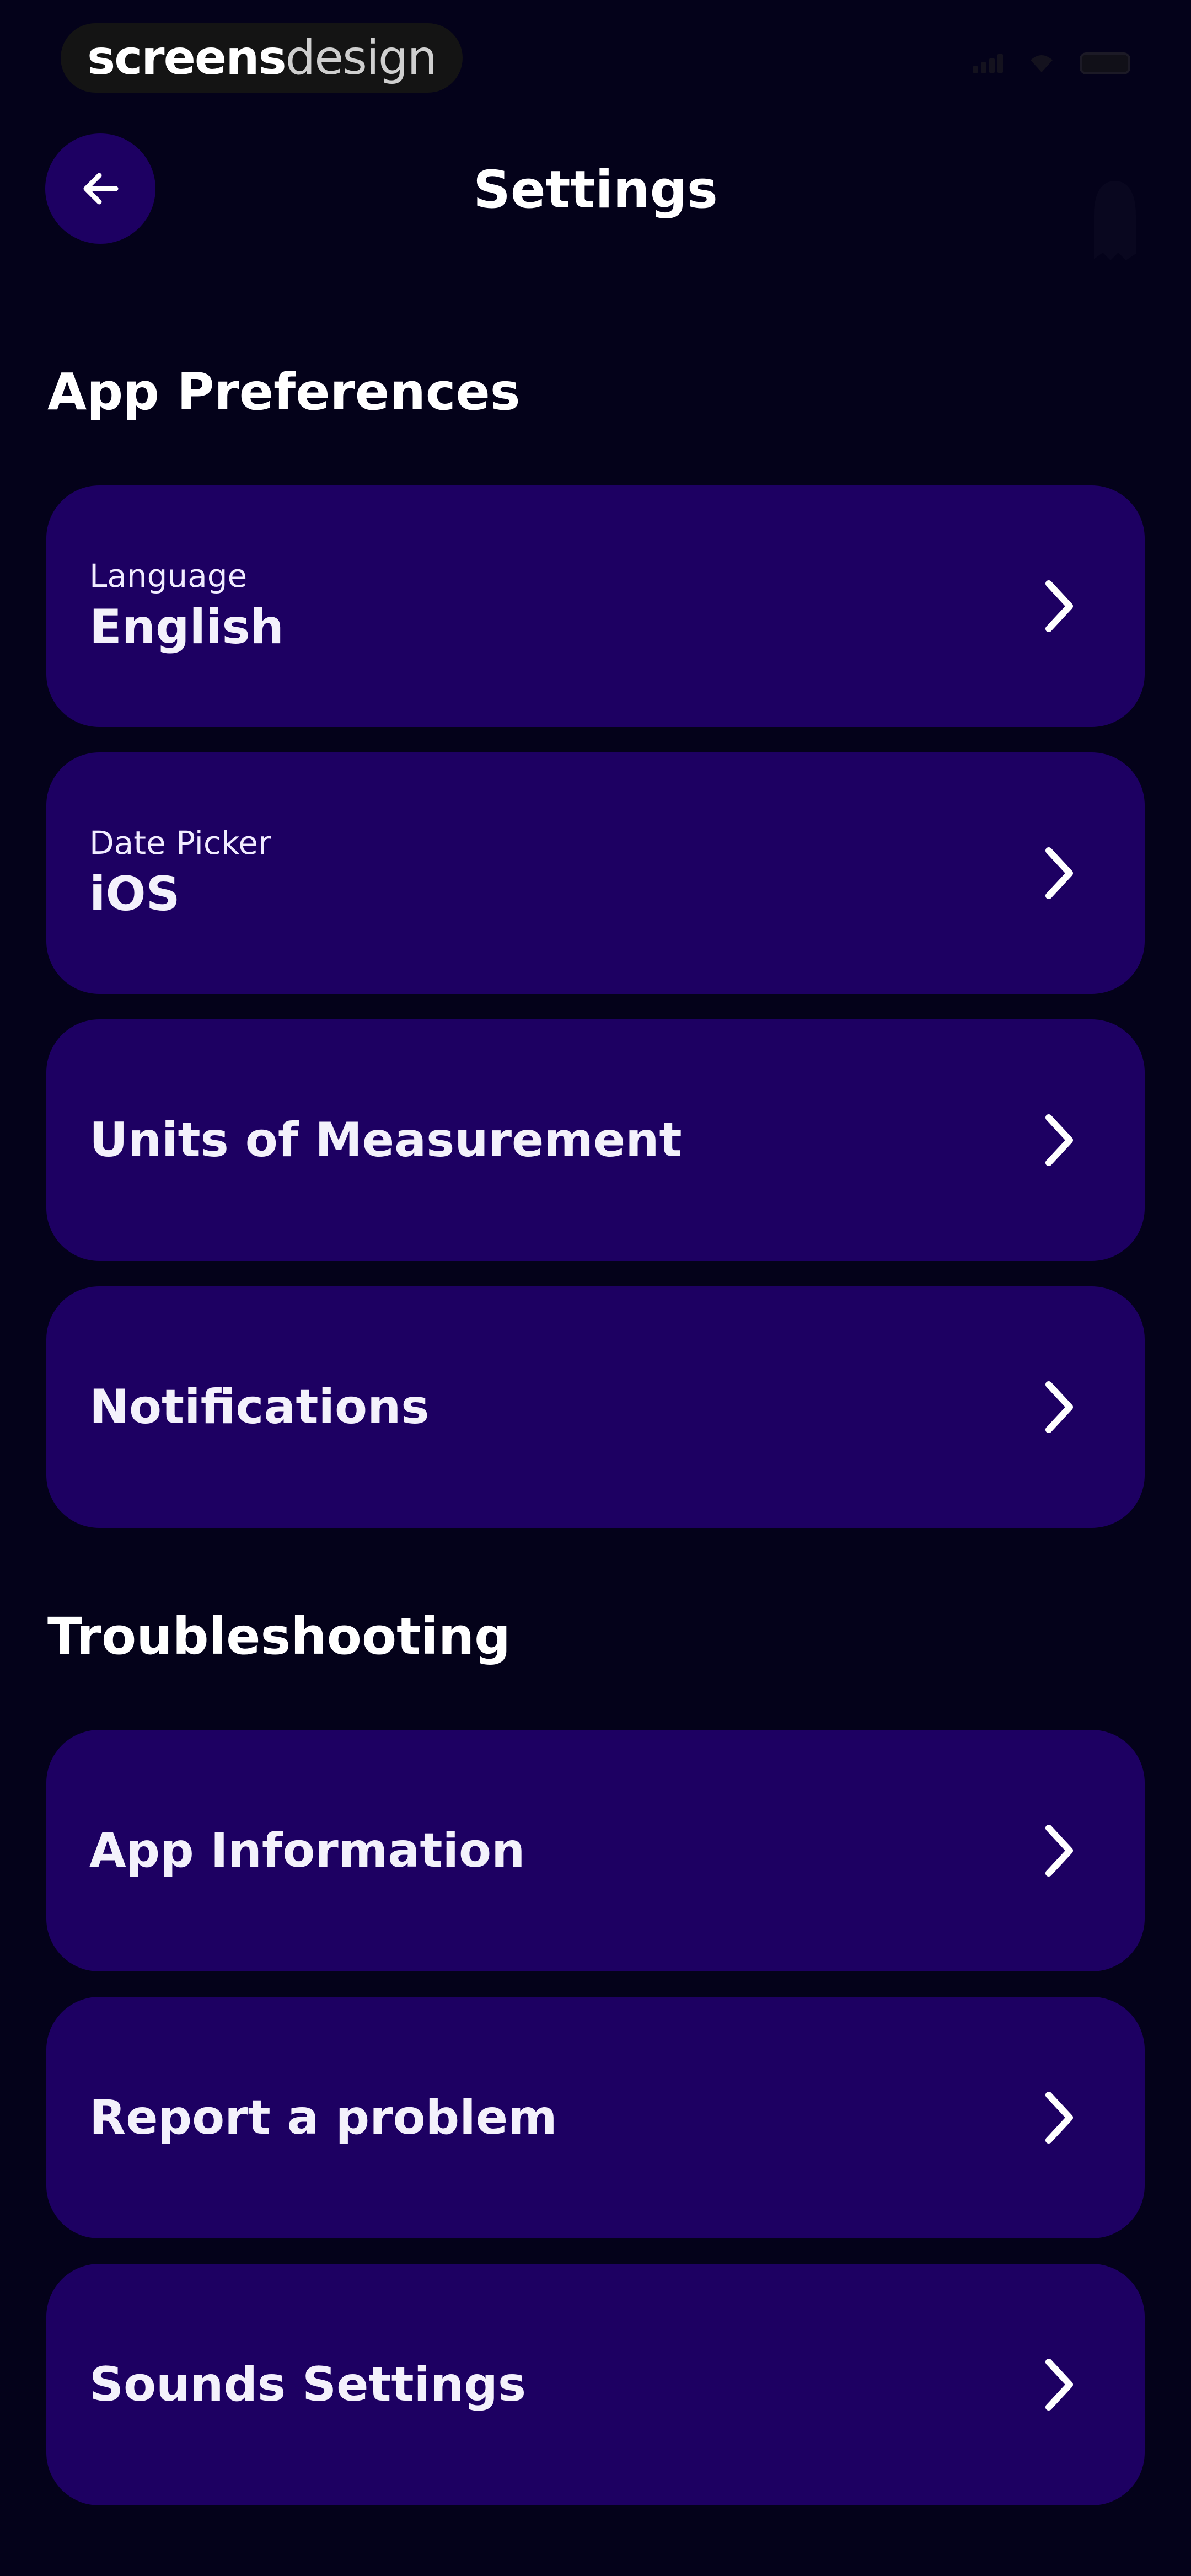  What do you see at coordinates (307, 1850) in the screenshot?
I see `item-label: App Information` at bounding box center [307, 1850].